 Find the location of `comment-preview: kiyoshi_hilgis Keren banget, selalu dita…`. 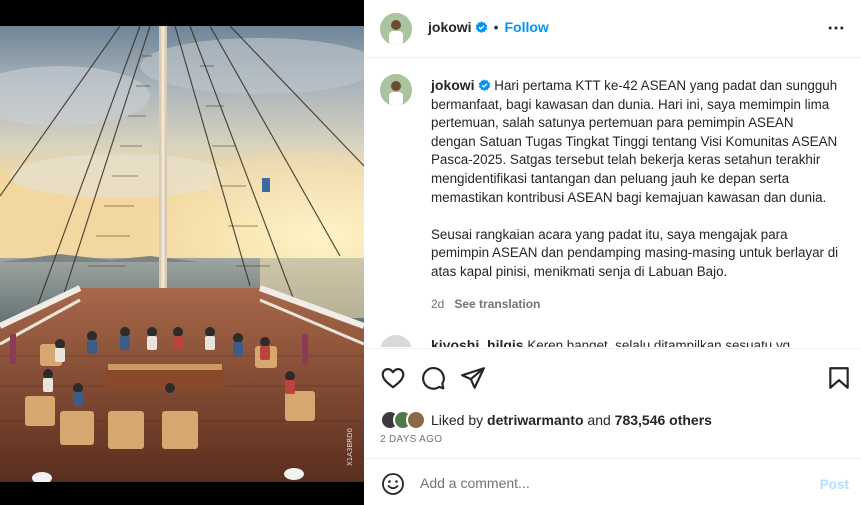

comment-preview: kiyoshi_hilgis Keren banget, selalu dita… is located at coordinates (610, 342).